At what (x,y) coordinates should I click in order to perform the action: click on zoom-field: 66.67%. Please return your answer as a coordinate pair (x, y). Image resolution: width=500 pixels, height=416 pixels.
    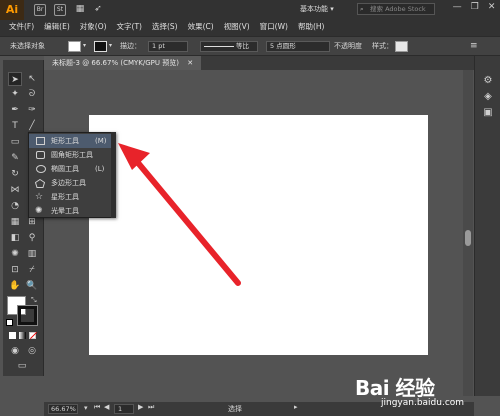
    Looking at the image, I should click on (63, 409).